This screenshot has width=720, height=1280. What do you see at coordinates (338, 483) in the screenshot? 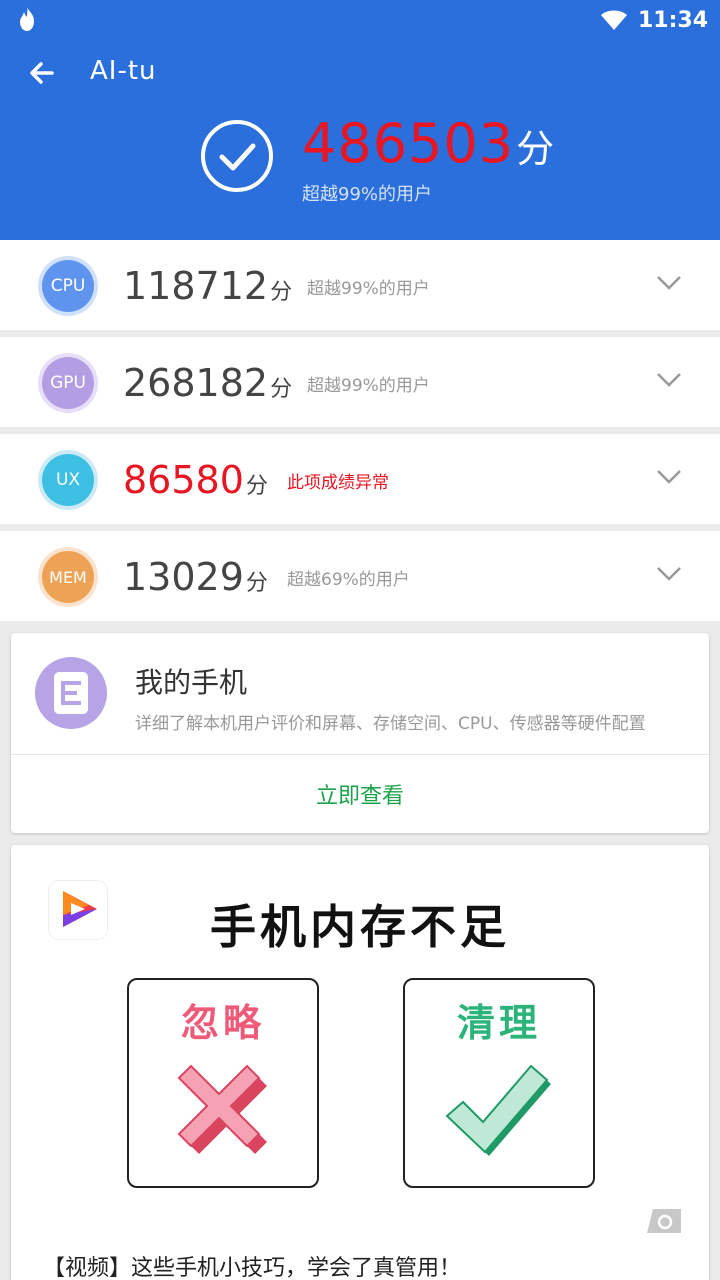
I see `ux-warning-text: 此项成绩异常` at bounding box center [338, 483].